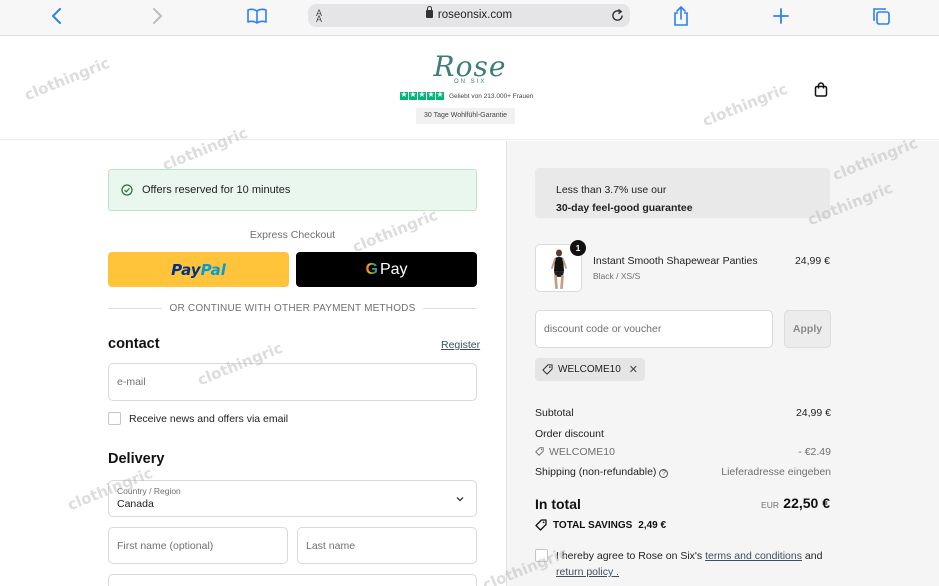 The height and width of the screenshot is (586, 939). Describe the element at coordinates (136, 459) in the screenshot. I see `delivery-heading: Delivery` at that location.